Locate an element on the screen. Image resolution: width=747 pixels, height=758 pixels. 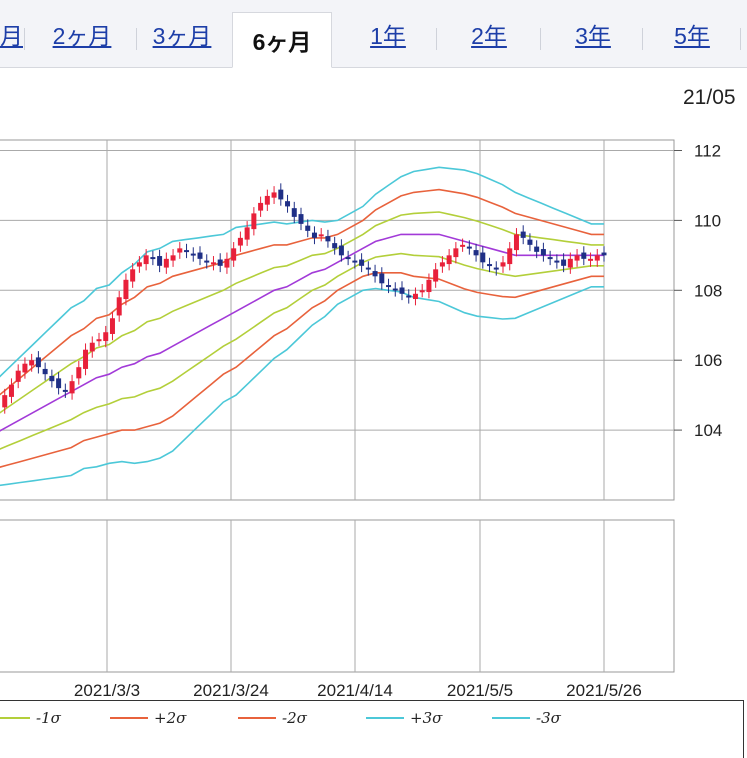
legend-item-minus3sigma: -3σ is located at coordinates (526, 718).